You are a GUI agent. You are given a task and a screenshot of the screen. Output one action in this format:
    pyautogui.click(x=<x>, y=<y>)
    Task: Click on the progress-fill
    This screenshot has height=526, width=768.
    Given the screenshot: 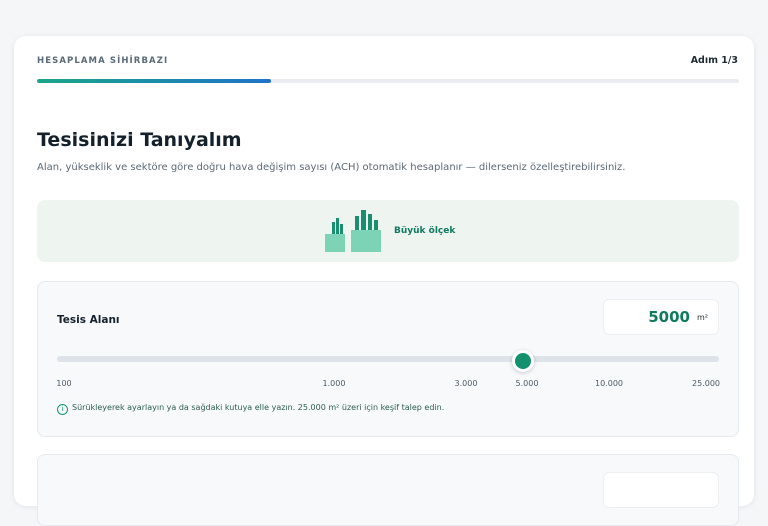 What is the action you would take?
    pyautogui.click(x=154, y=81)
    